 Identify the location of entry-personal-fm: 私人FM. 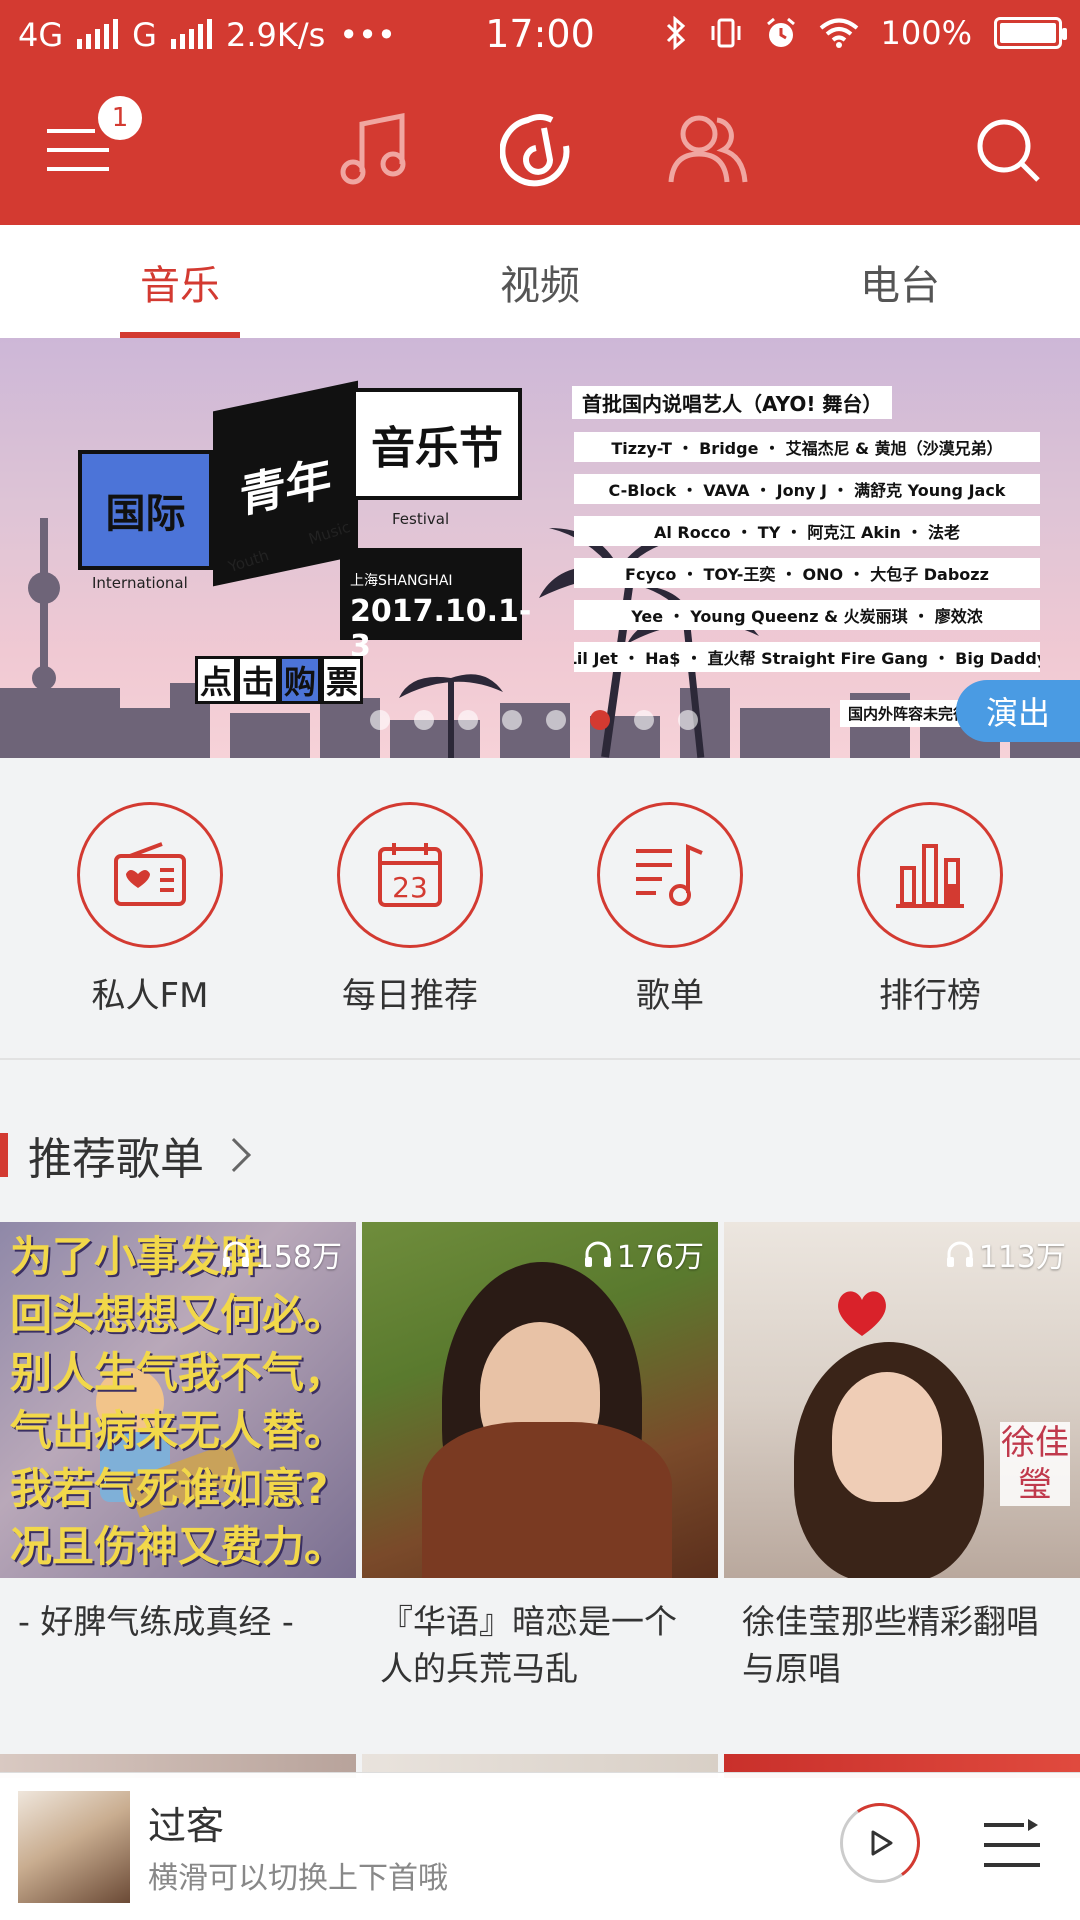
(150, 908).